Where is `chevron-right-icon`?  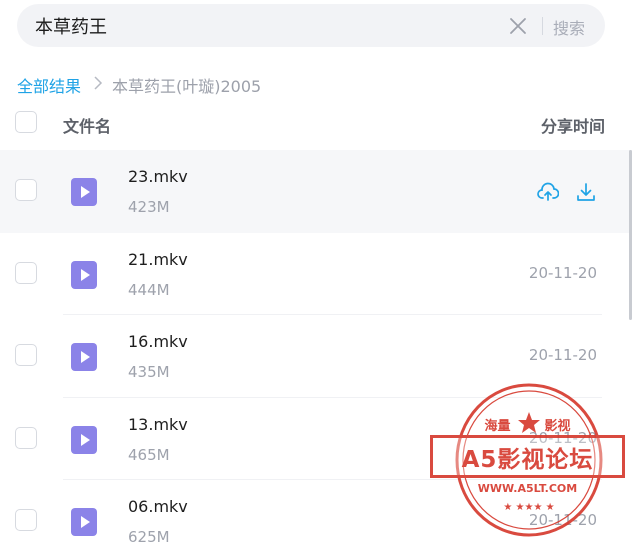
chevron-right-icon is located at coordinates (98, 85).